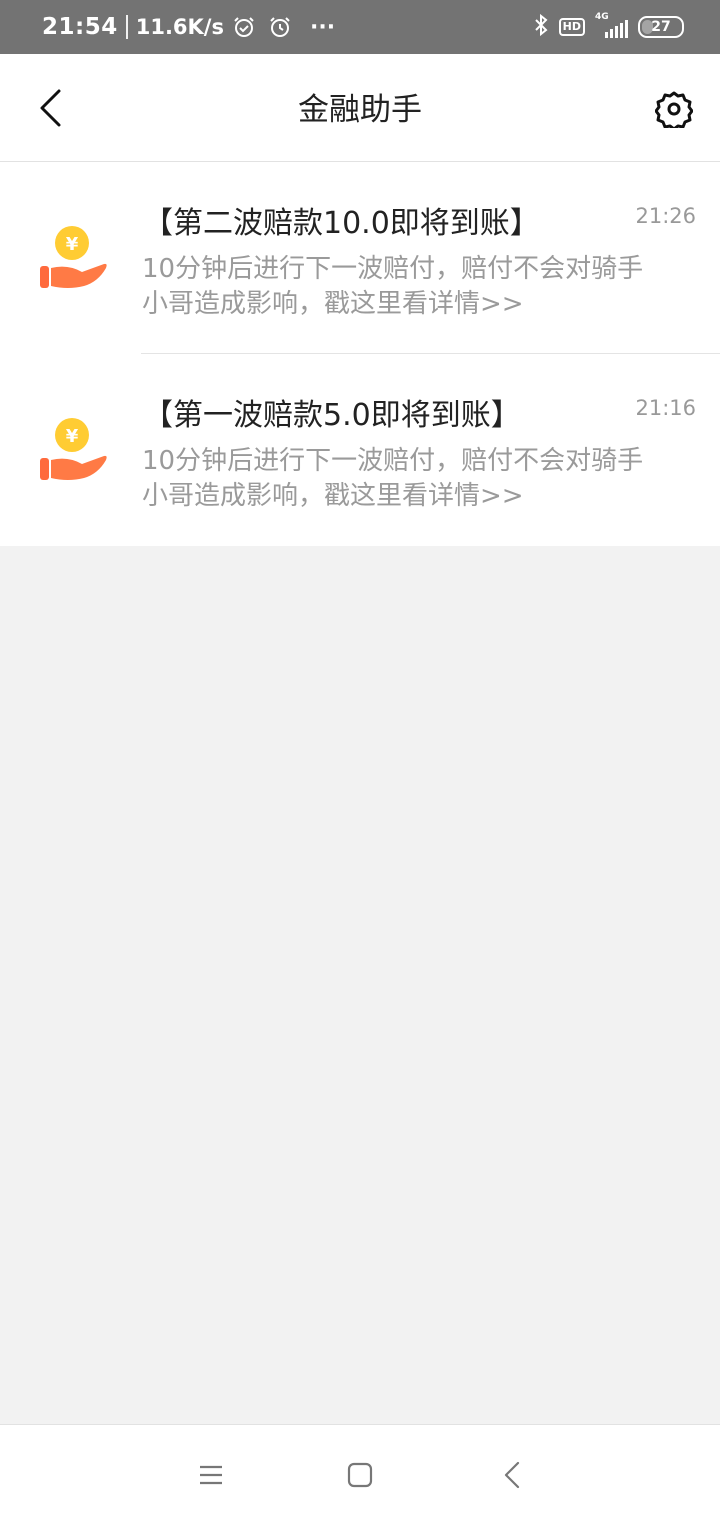 This screenshot has height=1521, width=720. What do you see at coordinates (80, 27) in the screenshot?
I see `status-time: 21:54` at bounding box center [80, 27].